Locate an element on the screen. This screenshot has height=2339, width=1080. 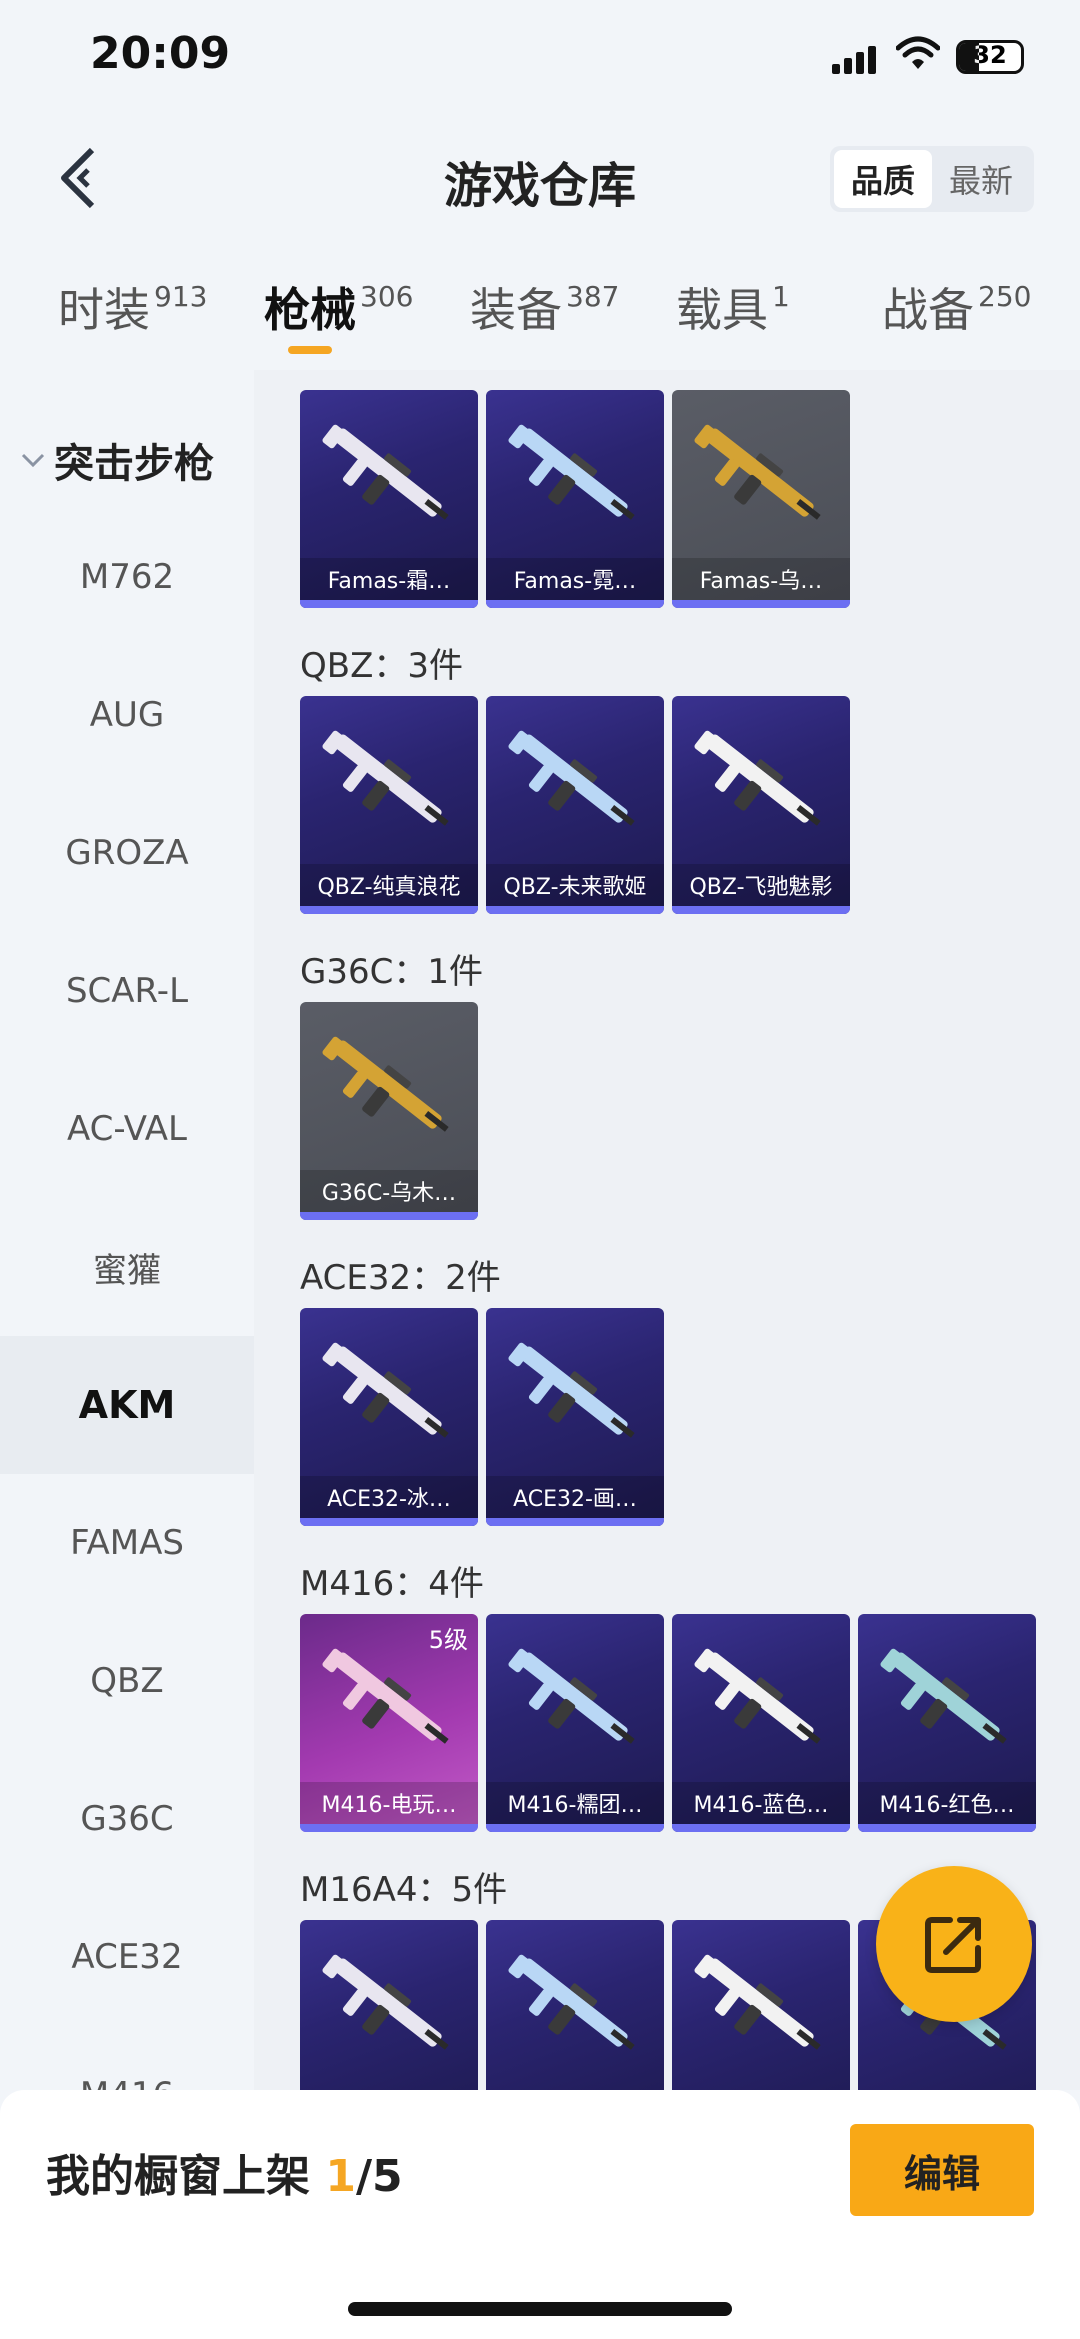
sidebar-item-honey-badger: 蜜獾 is located at coordinates (127, 1267).